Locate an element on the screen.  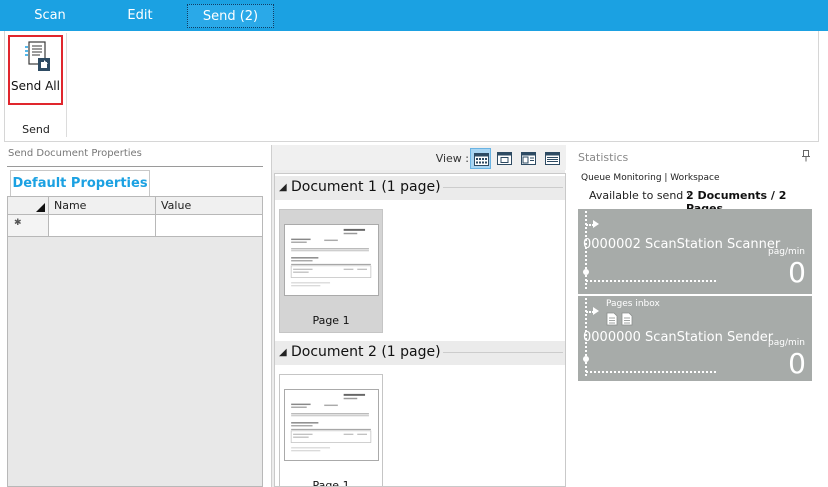
grid-large-icon is located at coordinates (481, 159).